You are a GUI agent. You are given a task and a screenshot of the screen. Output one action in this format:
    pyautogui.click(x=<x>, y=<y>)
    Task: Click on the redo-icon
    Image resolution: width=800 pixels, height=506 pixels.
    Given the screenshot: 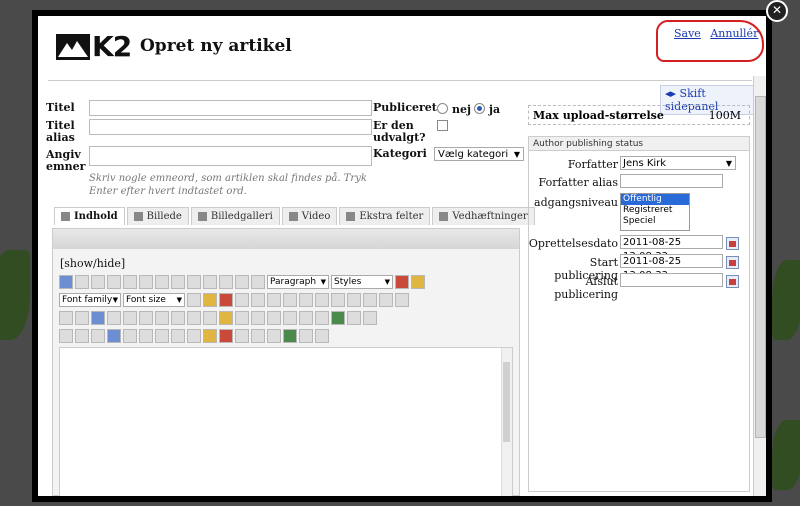 What is the action you would take?
    pyautogui.click(x=114, y=282)
    